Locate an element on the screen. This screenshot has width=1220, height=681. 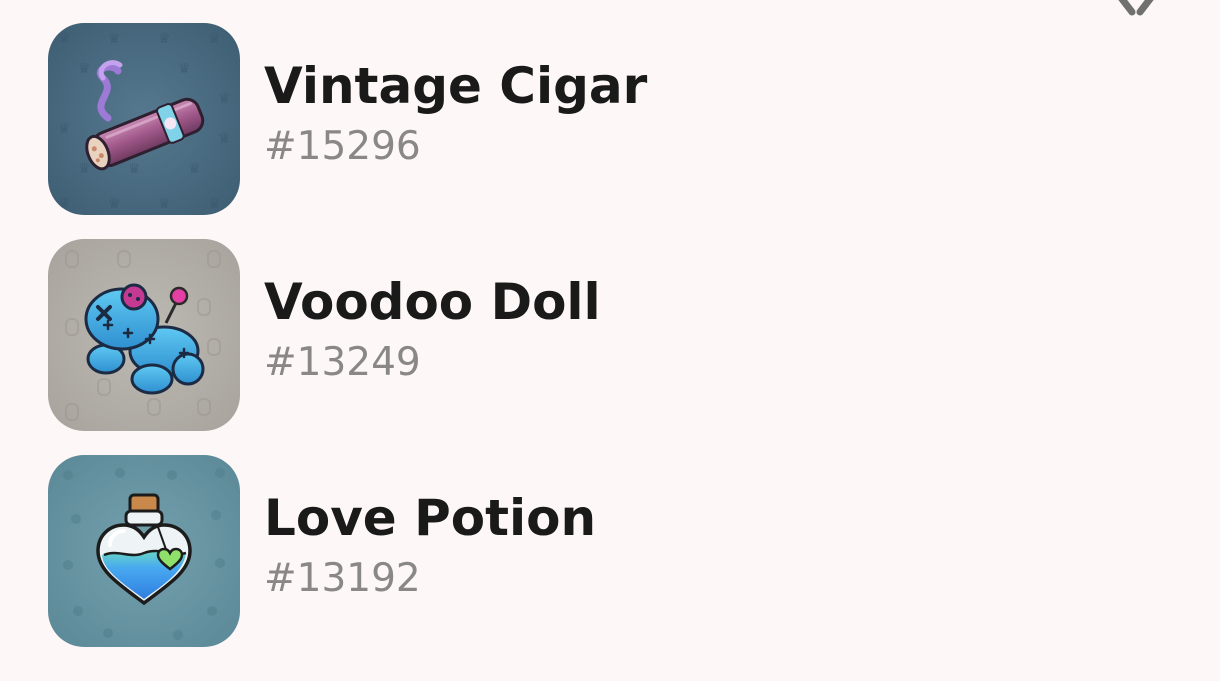
love-potion-icon is located at coordinates (144, 551).